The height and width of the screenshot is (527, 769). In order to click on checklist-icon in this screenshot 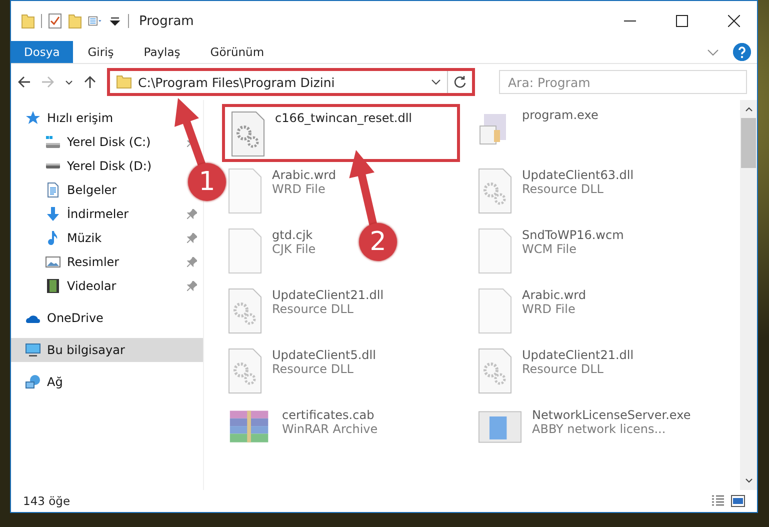, I will do `click(55, 21)`.